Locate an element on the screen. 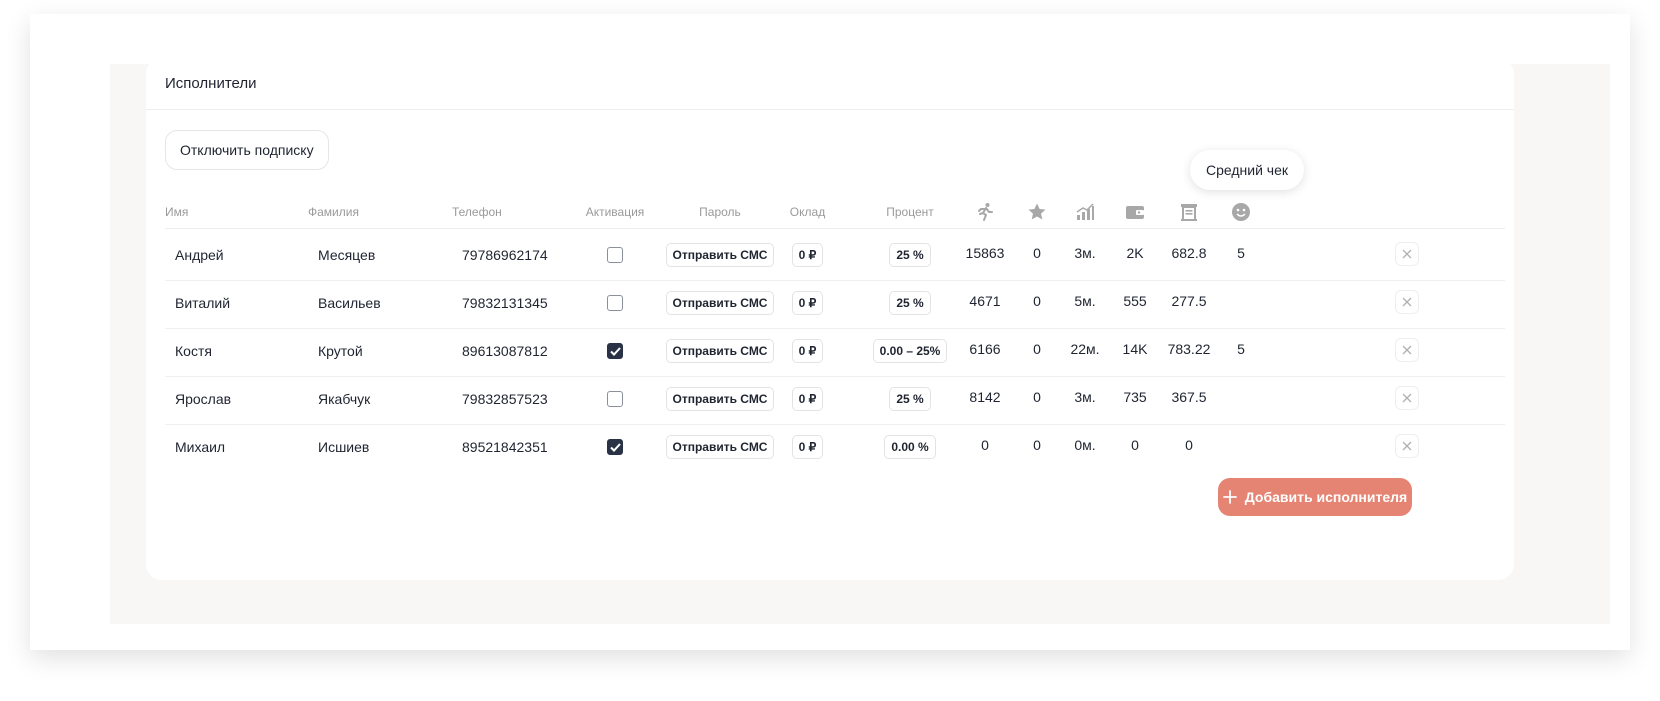 Image resolution: width=1660 pixels, height=701 pixels. first-name-cell: Костя is located at coordinates (193, 351).